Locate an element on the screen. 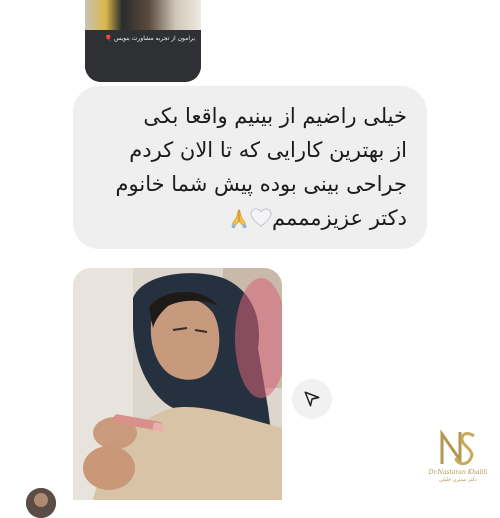 The height and width of the screenshot is (518, 500). folded-hands-icon is located at coordinates (239, 219).